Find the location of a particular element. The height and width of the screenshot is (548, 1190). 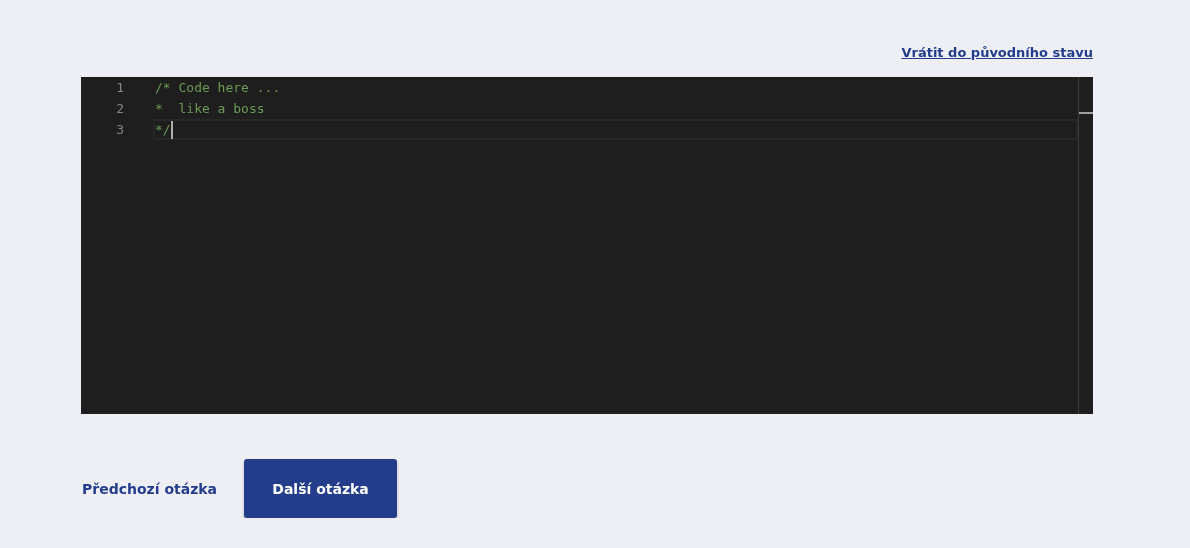

code-text: * like a boss is located at coordinates (210, 108).